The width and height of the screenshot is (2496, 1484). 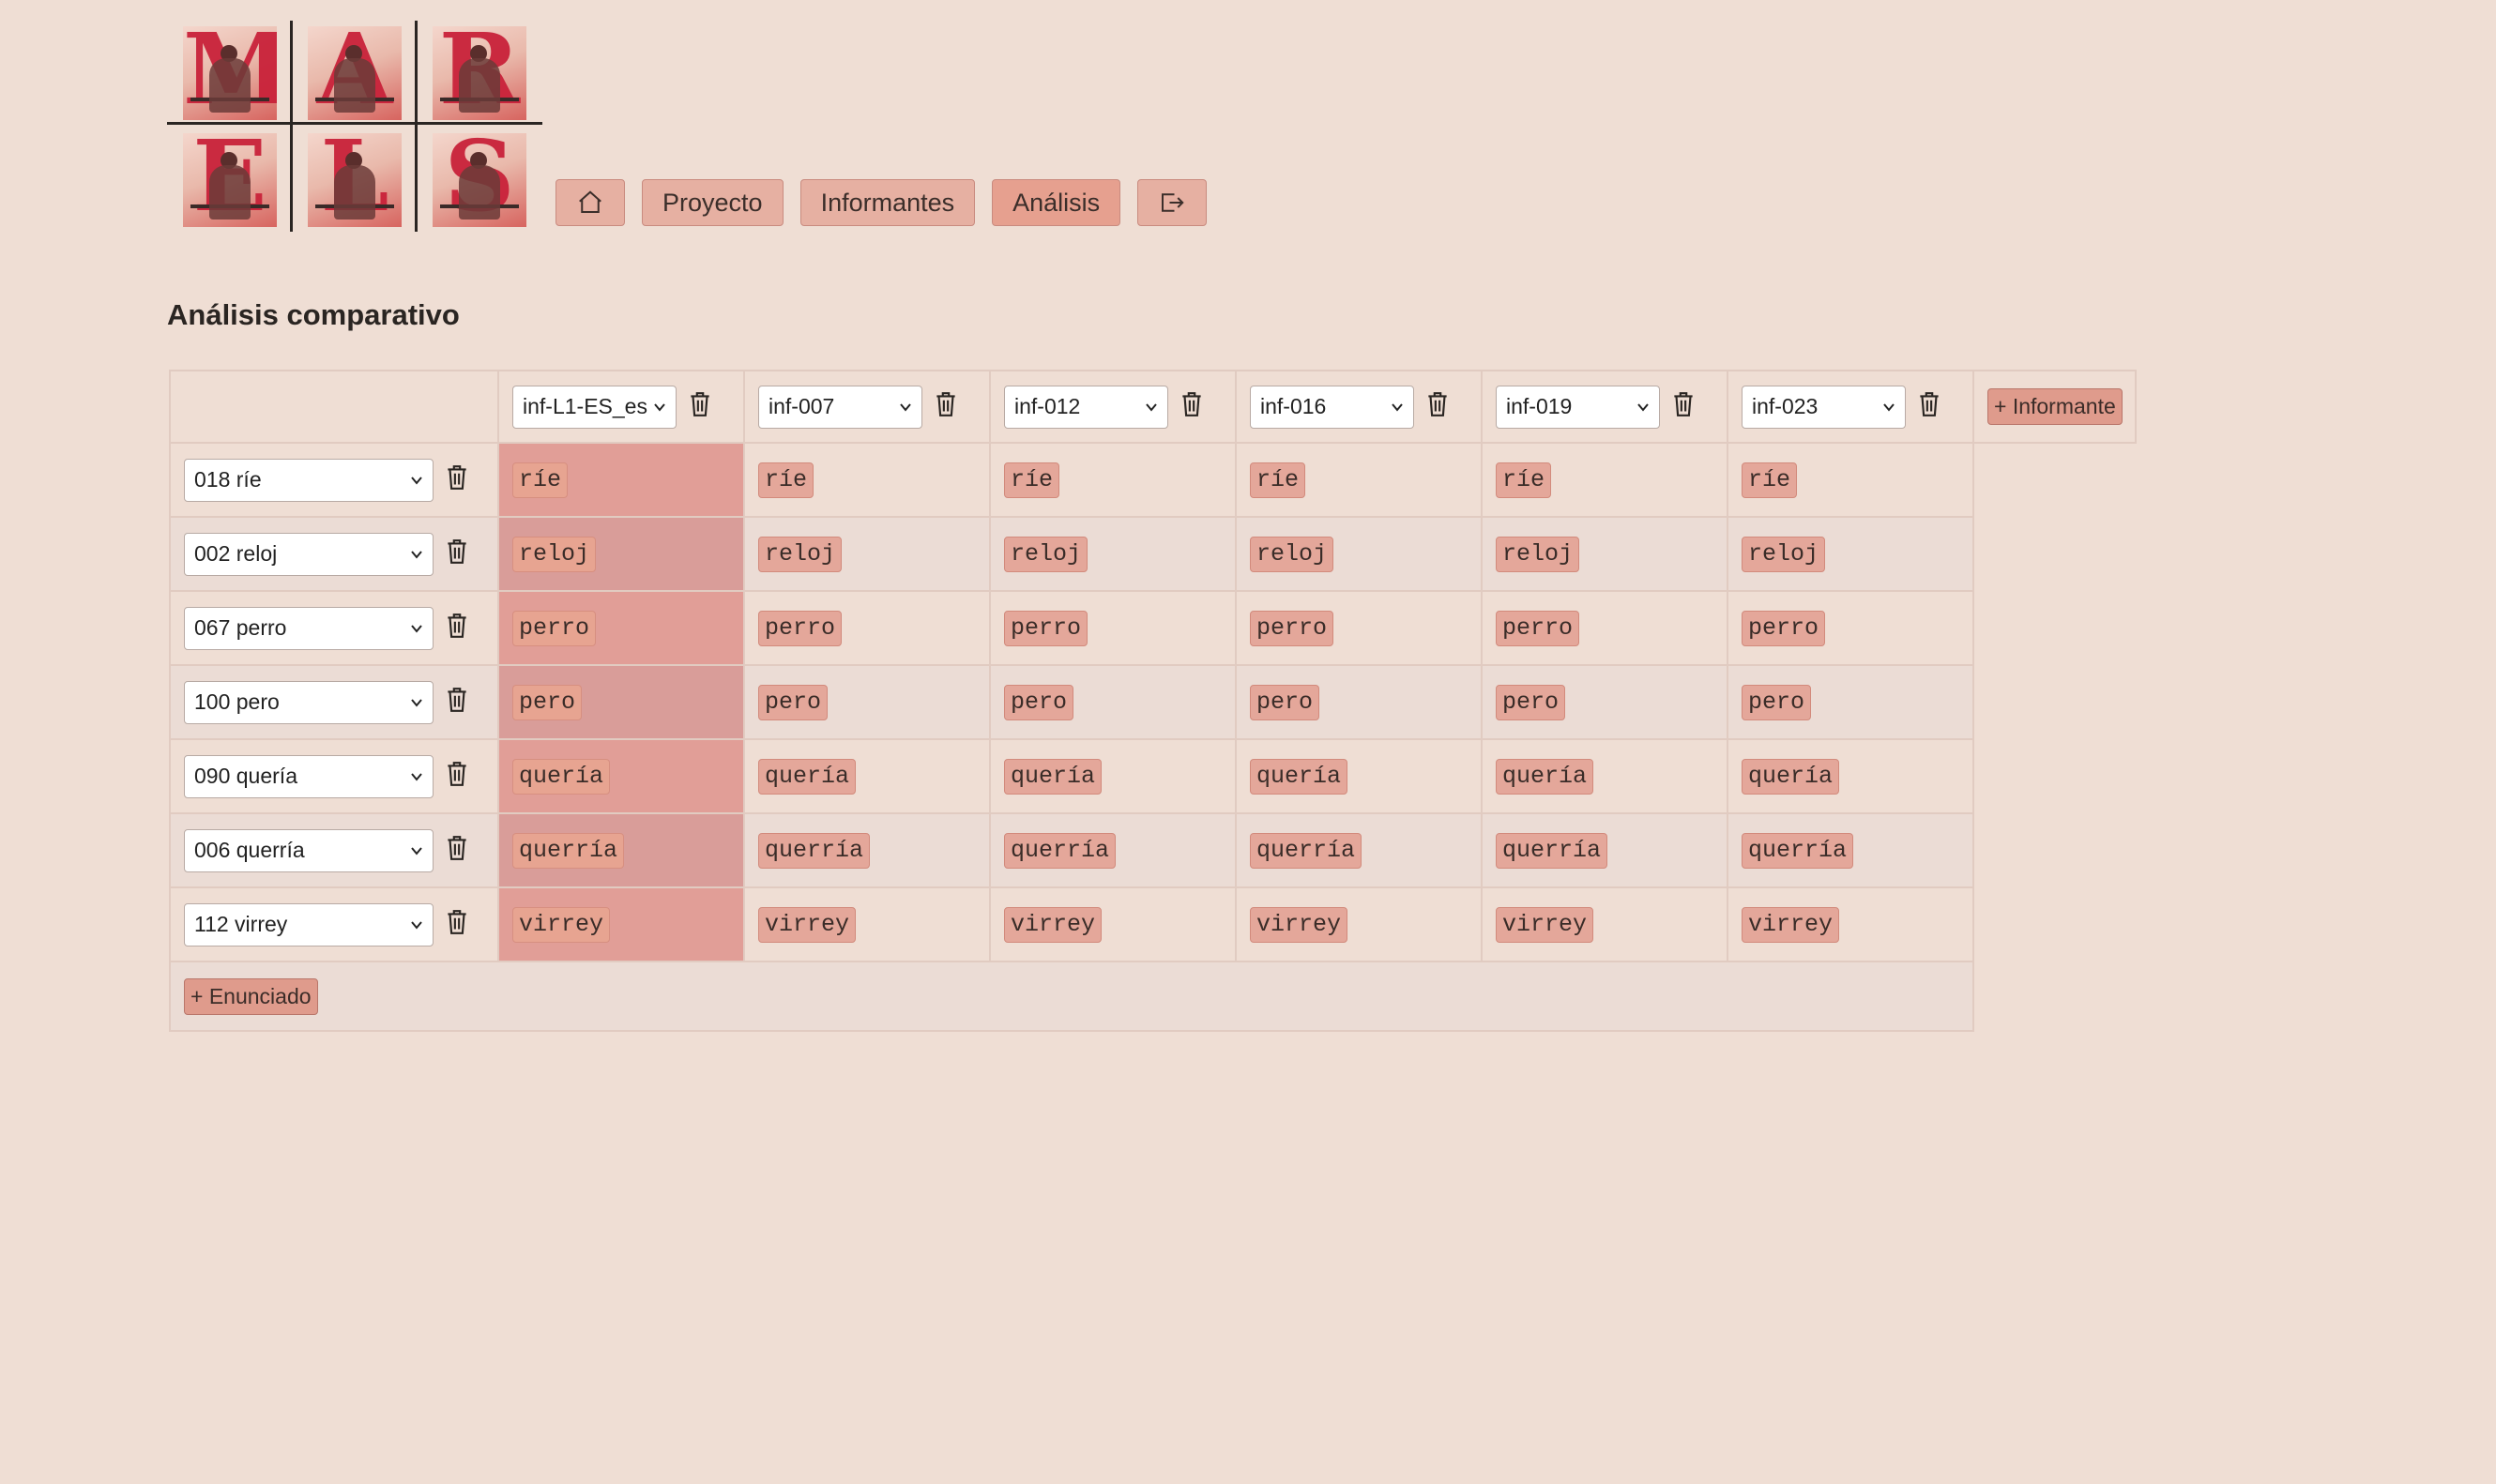 What do you see at coordinates (1332, 407) in the screenshot?
I see `informant-select: inf-016` at bounding box center [1332, 407].